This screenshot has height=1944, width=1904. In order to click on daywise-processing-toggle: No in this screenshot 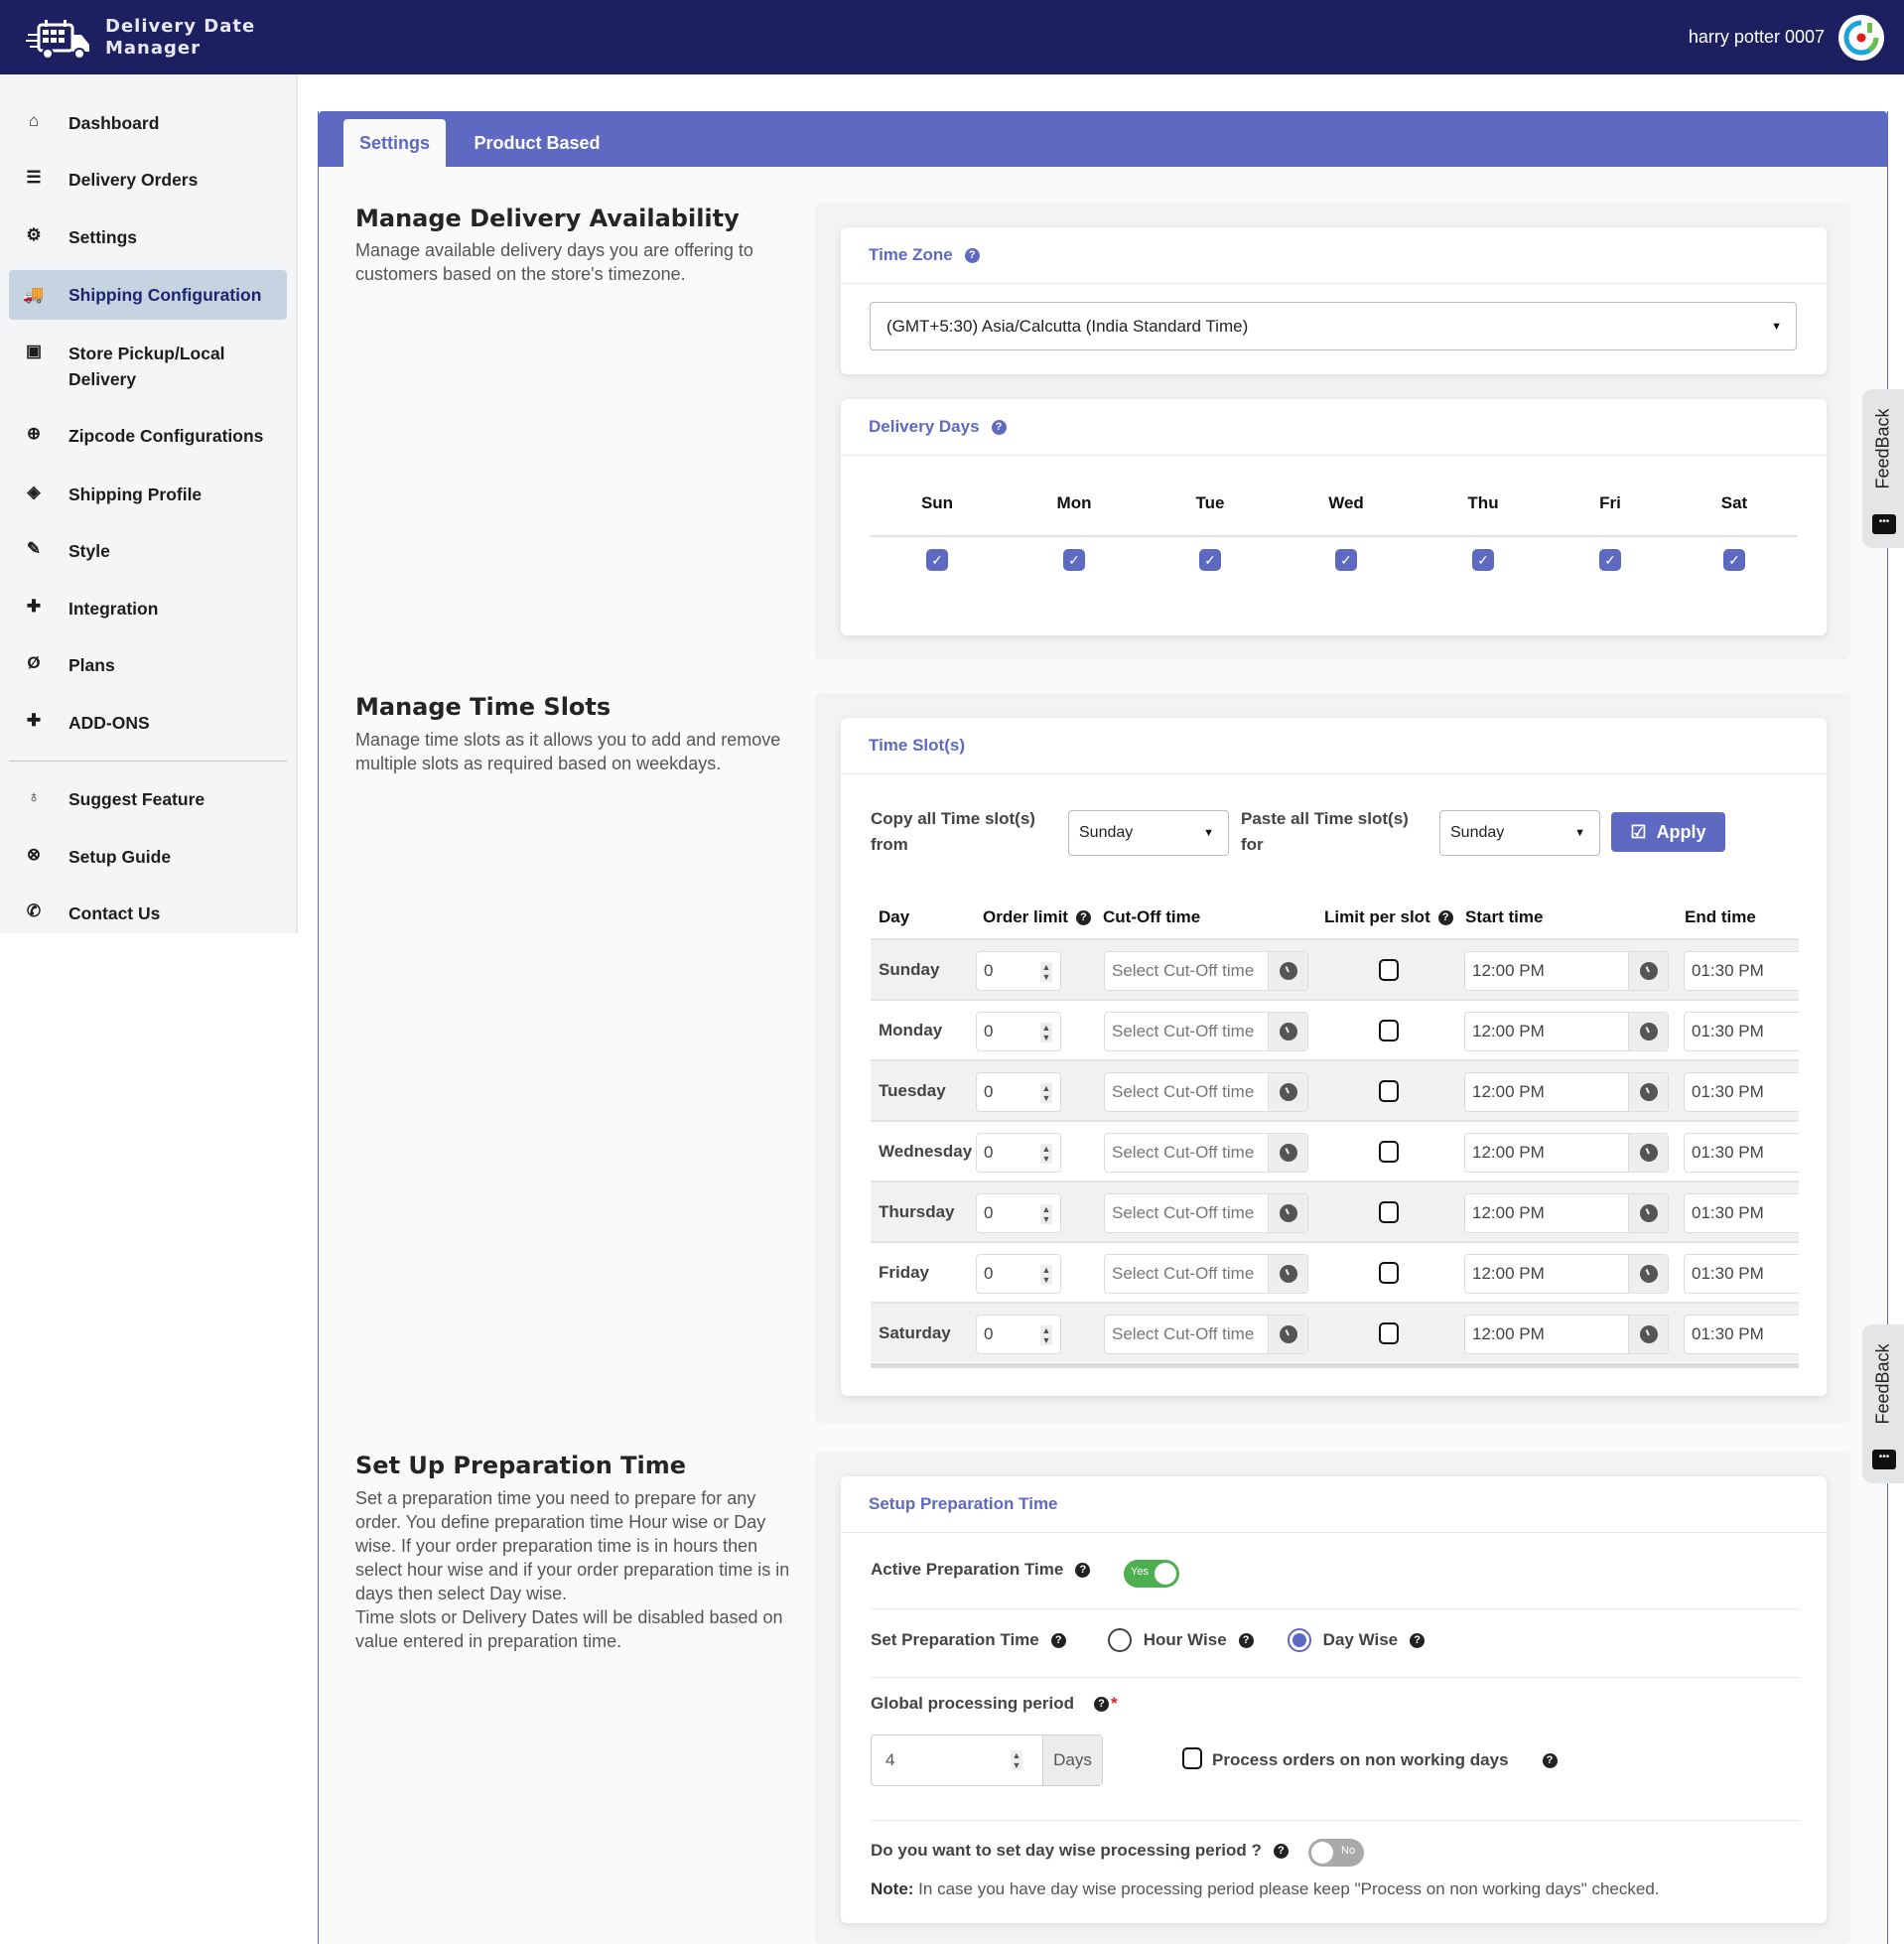, I will do `click(1336, 1853)`.